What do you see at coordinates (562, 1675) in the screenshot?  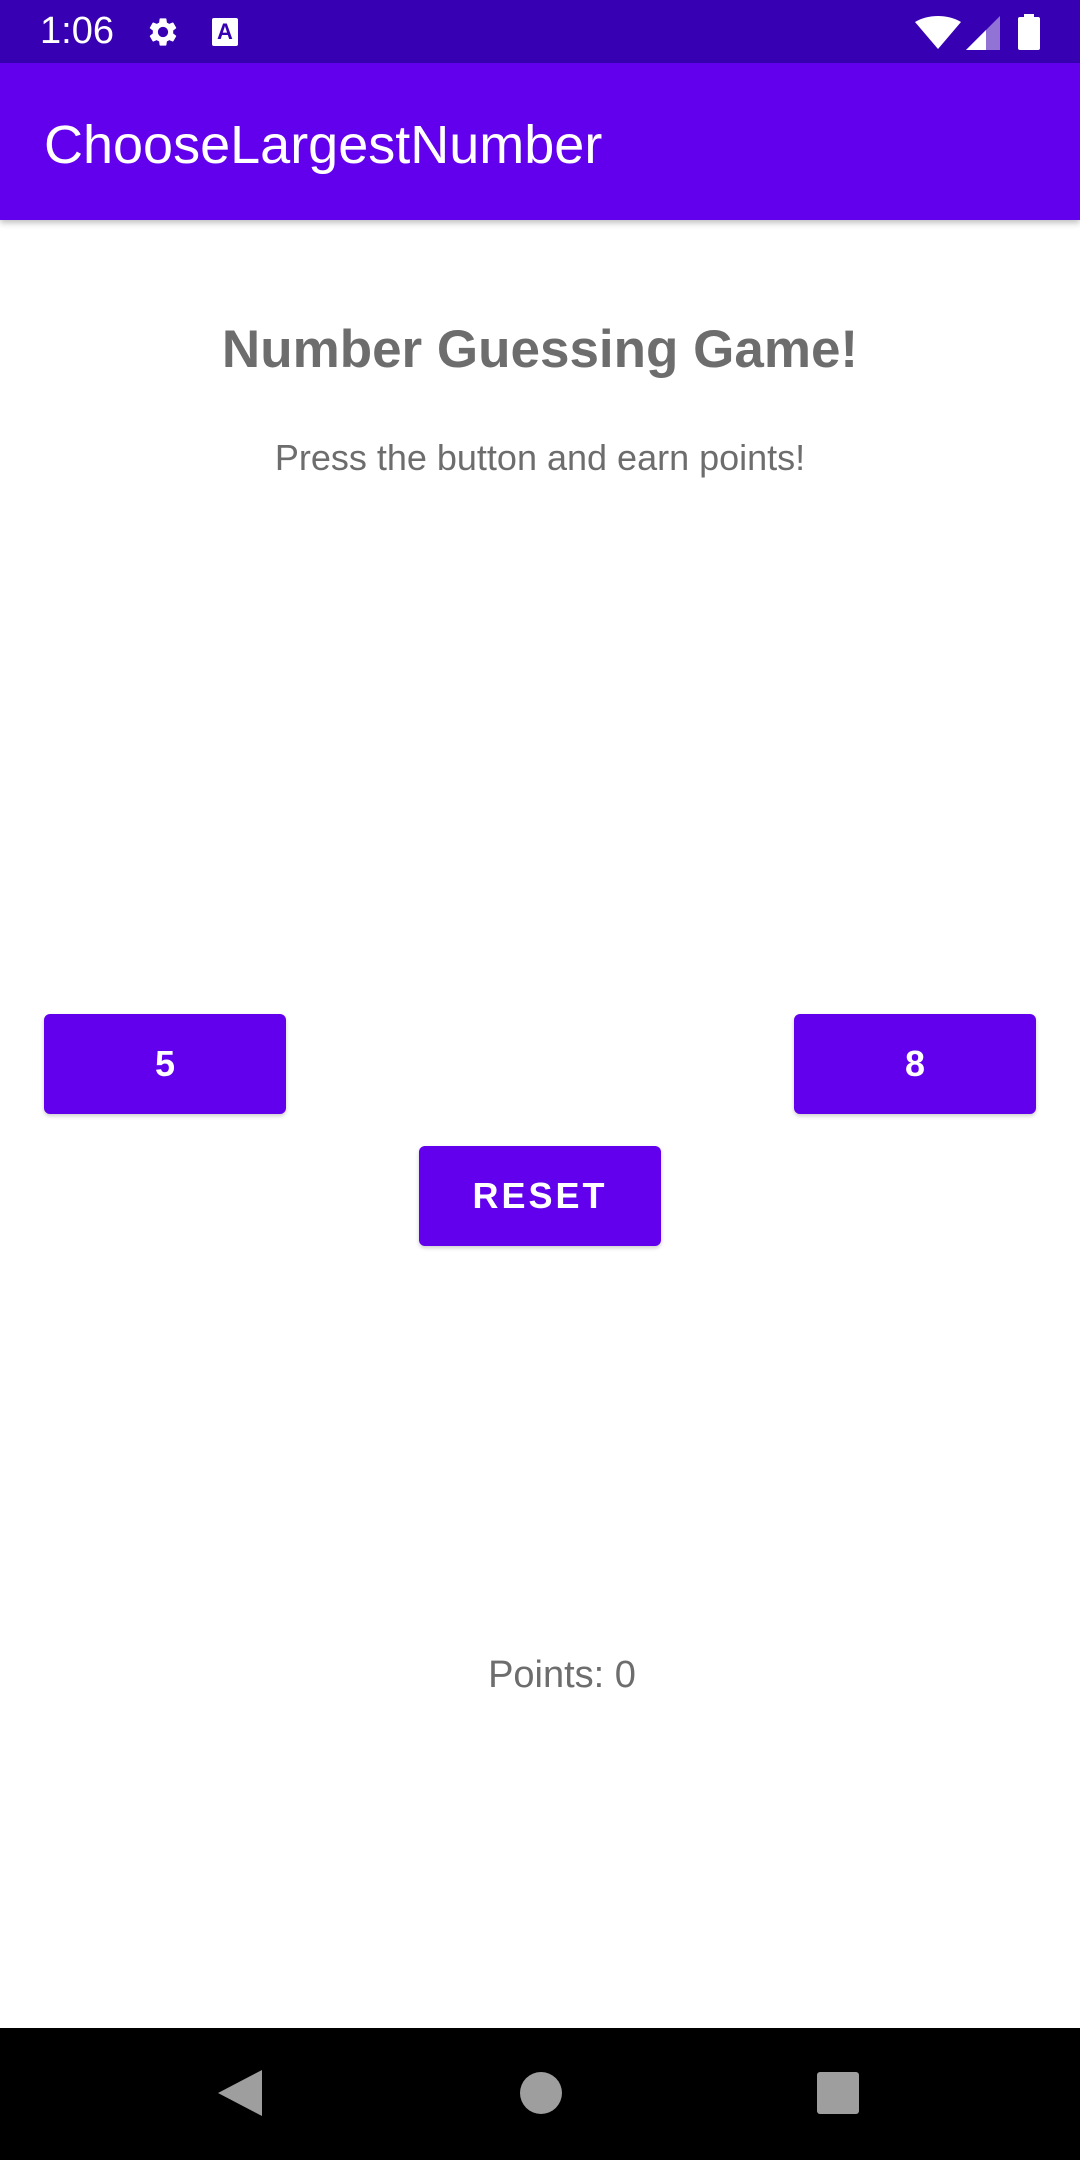 I see `points-label: Points: 0` at bounding box center [562, 1675].